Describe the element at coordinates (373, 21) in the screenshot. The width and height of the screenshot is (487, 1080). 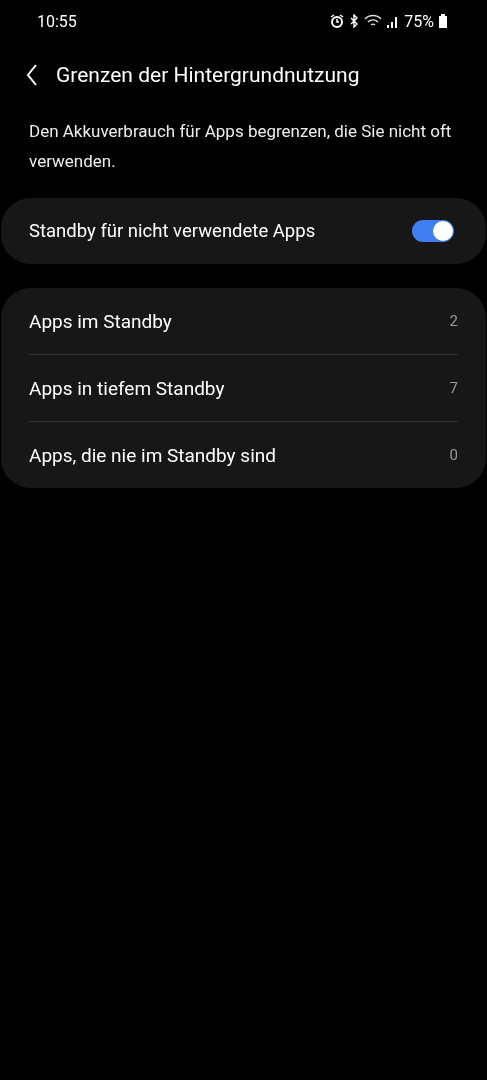
I see `wifi-icon` at that location.